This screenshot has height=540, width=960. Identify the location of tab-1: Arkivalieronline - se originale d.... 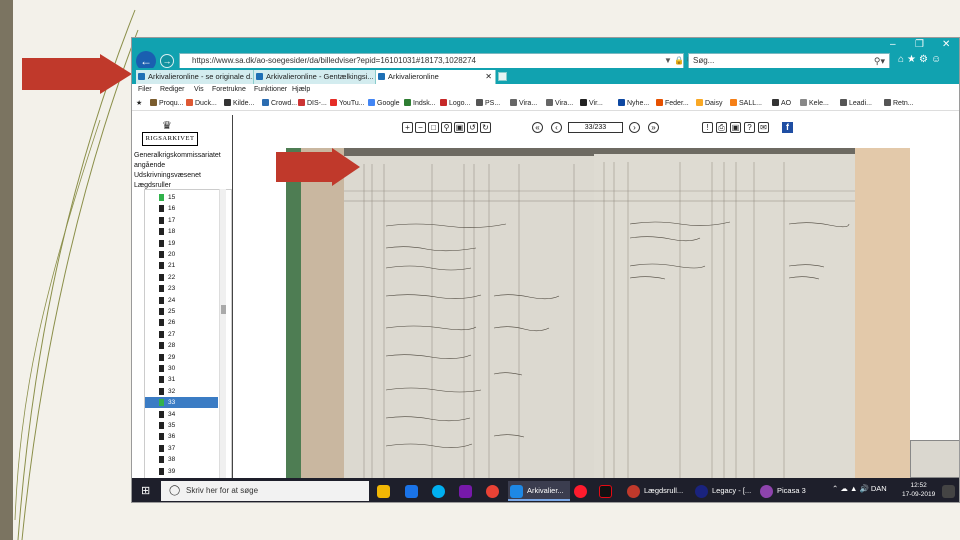
(195, 77).